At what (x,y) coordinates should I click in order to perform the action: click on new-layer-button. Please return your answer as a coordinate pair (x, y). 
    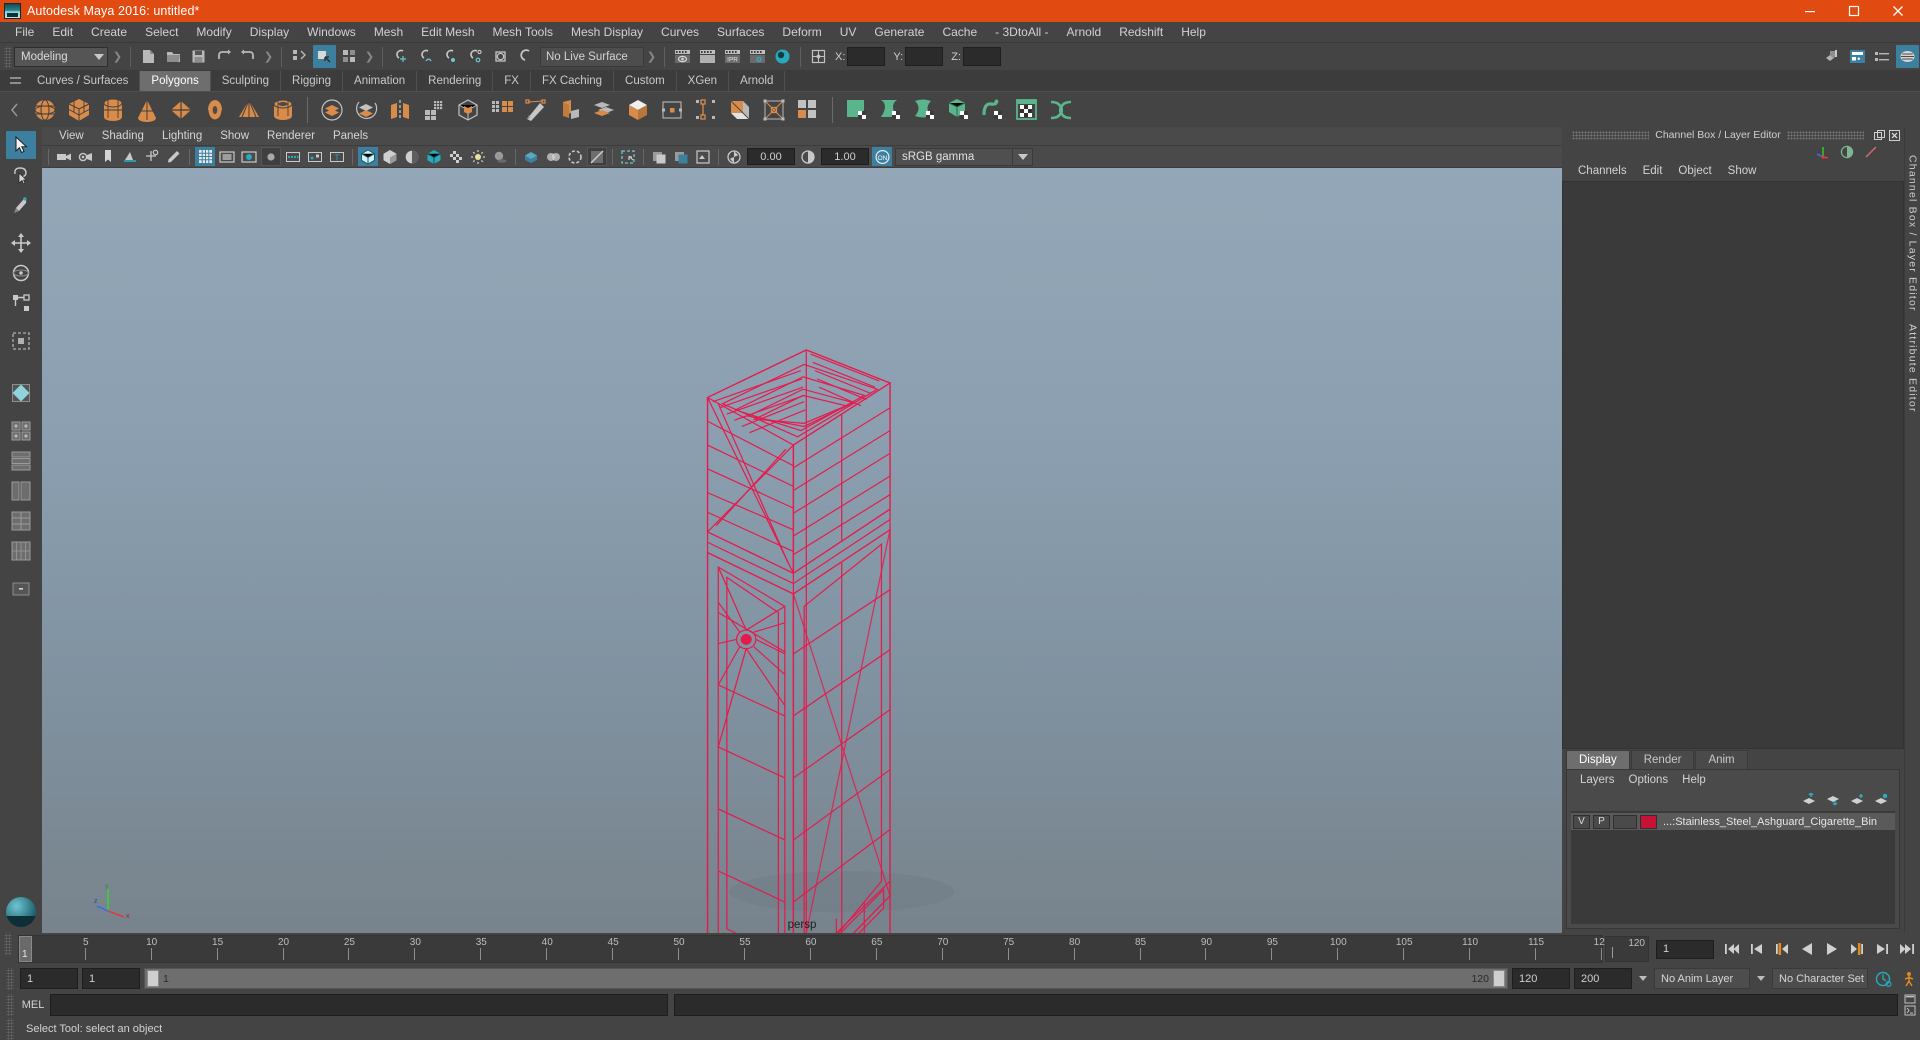
    Looking at the image, I should click on (1857, 799).